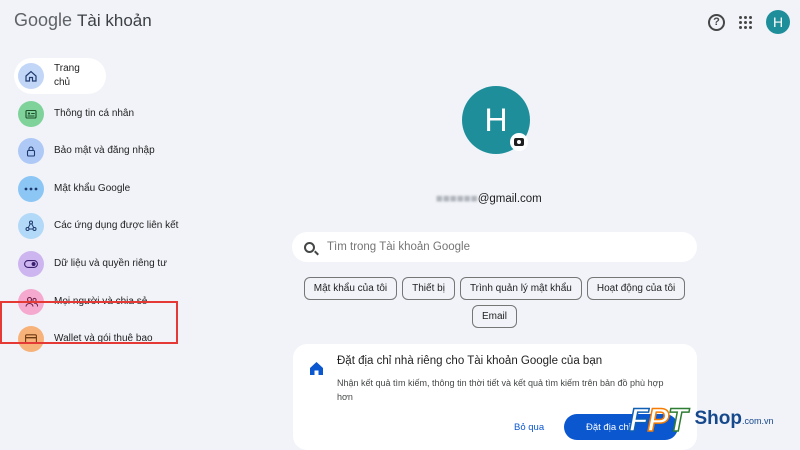  What do you see at coordinates (89, 322) in the screenshot?
I see `highlight-annotation` at bounding box center [89, 322].